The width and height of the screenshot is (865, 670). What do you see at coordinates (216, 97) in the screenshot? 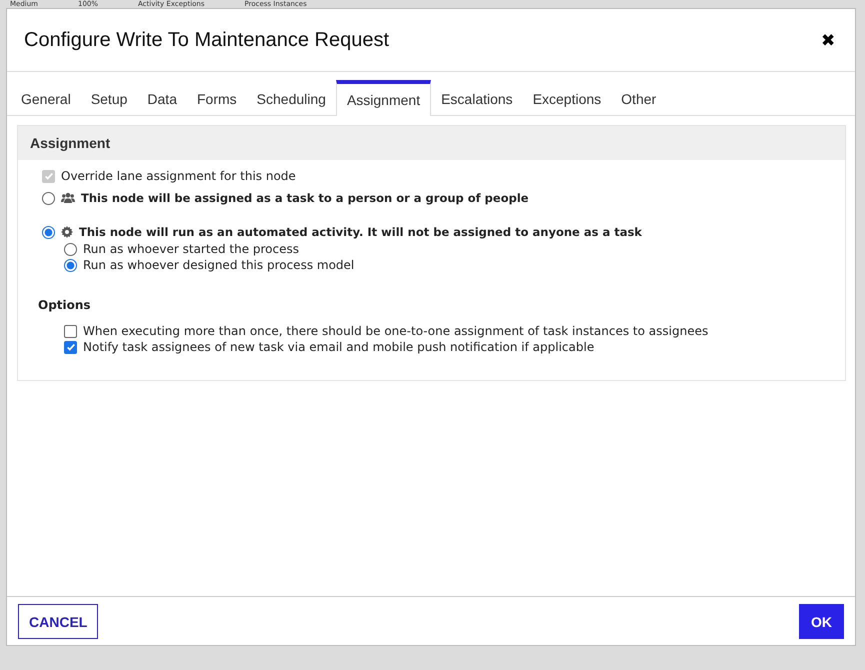
I see `tab: Forms` at bounding box center [216, 97].